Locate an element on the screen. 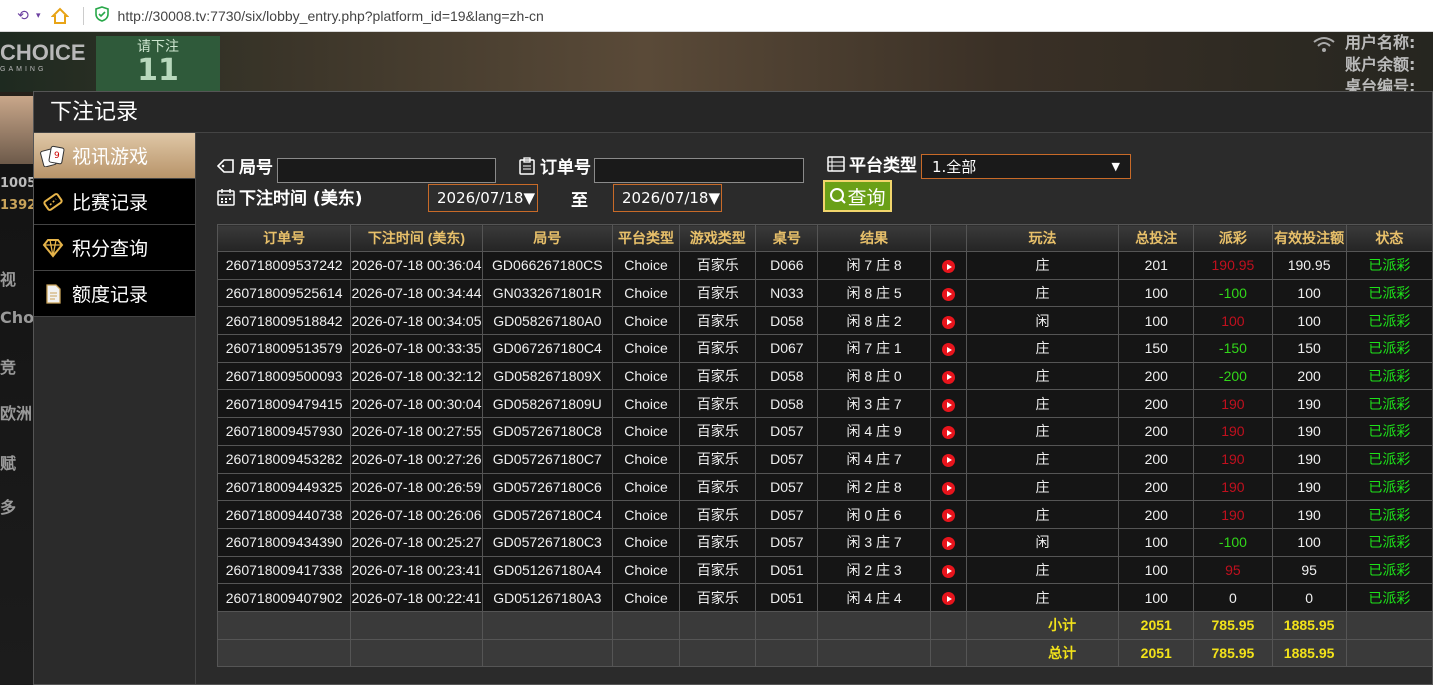 This screenshot has width=1433, height=685. table-number-cell: D057 is located at coordinates (787, 514).